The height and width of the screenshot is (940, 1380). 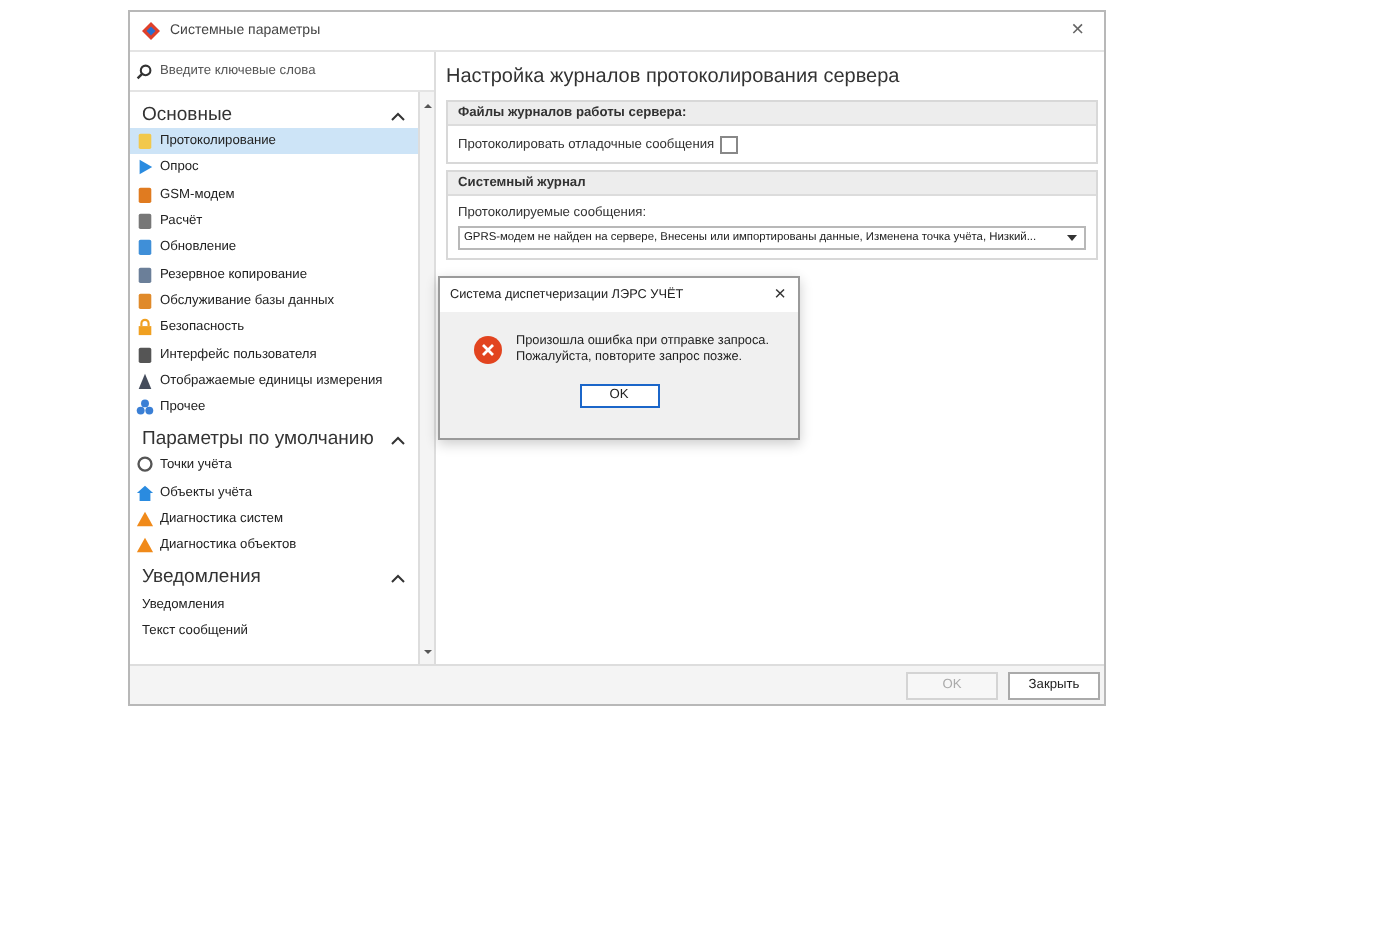 What do you see at coordinates (674, 78) in the screenshot?
I see `page-title: Настройка журналов протоколирования сервера` at bounding box center [674, 78].